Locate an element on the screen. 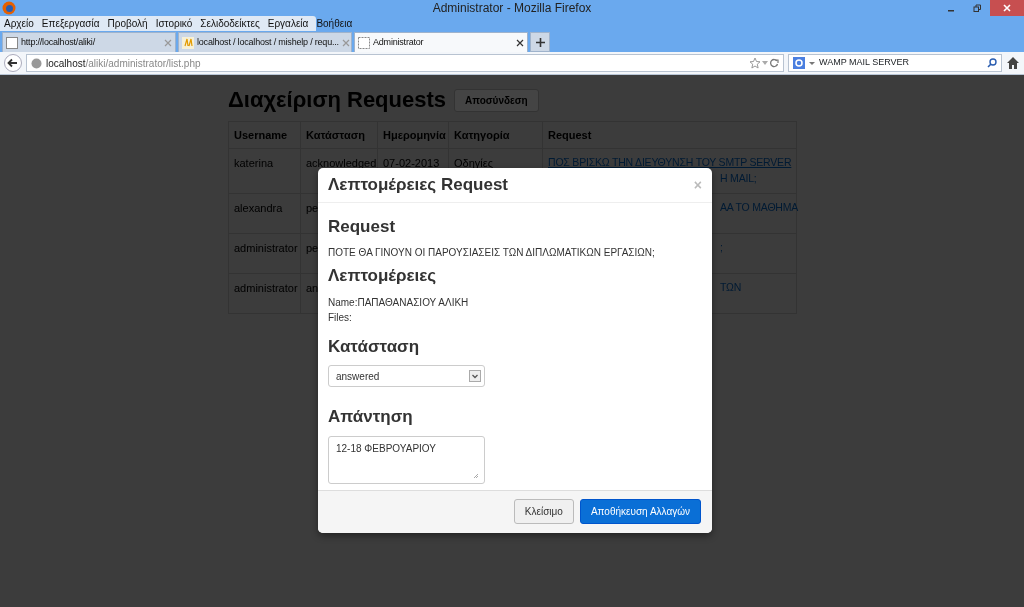 The image size is (1024, 607). reload-icon is located at coordinates (774, 63).